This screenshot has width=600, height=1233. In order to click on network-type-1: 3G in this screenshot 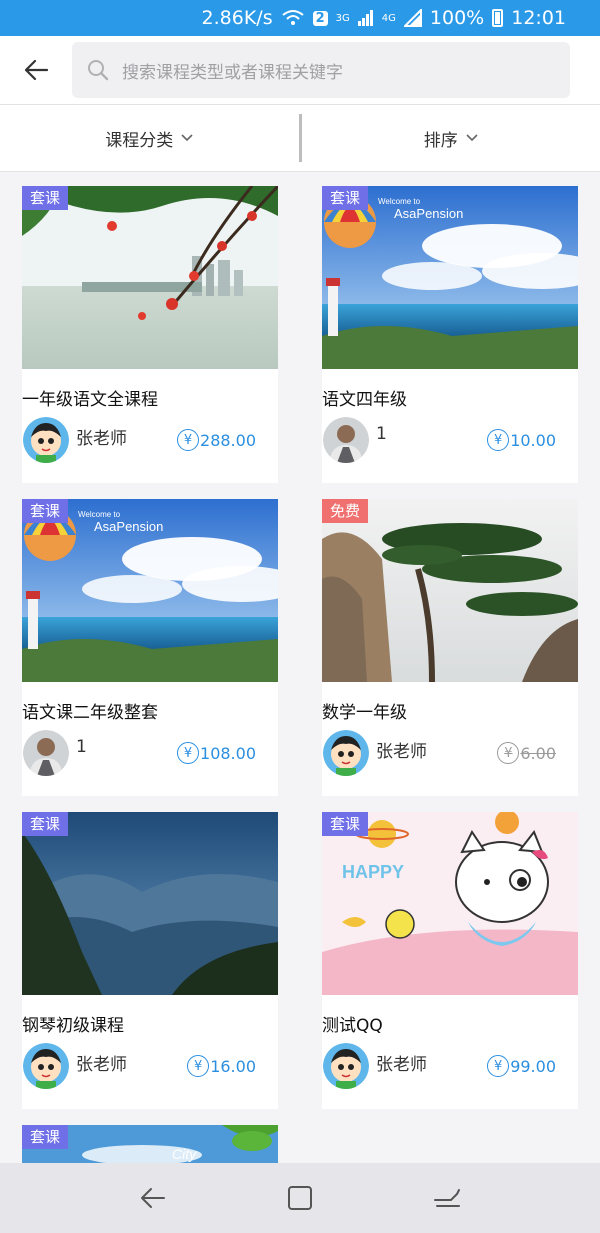, I will do `click(342, 18)`.